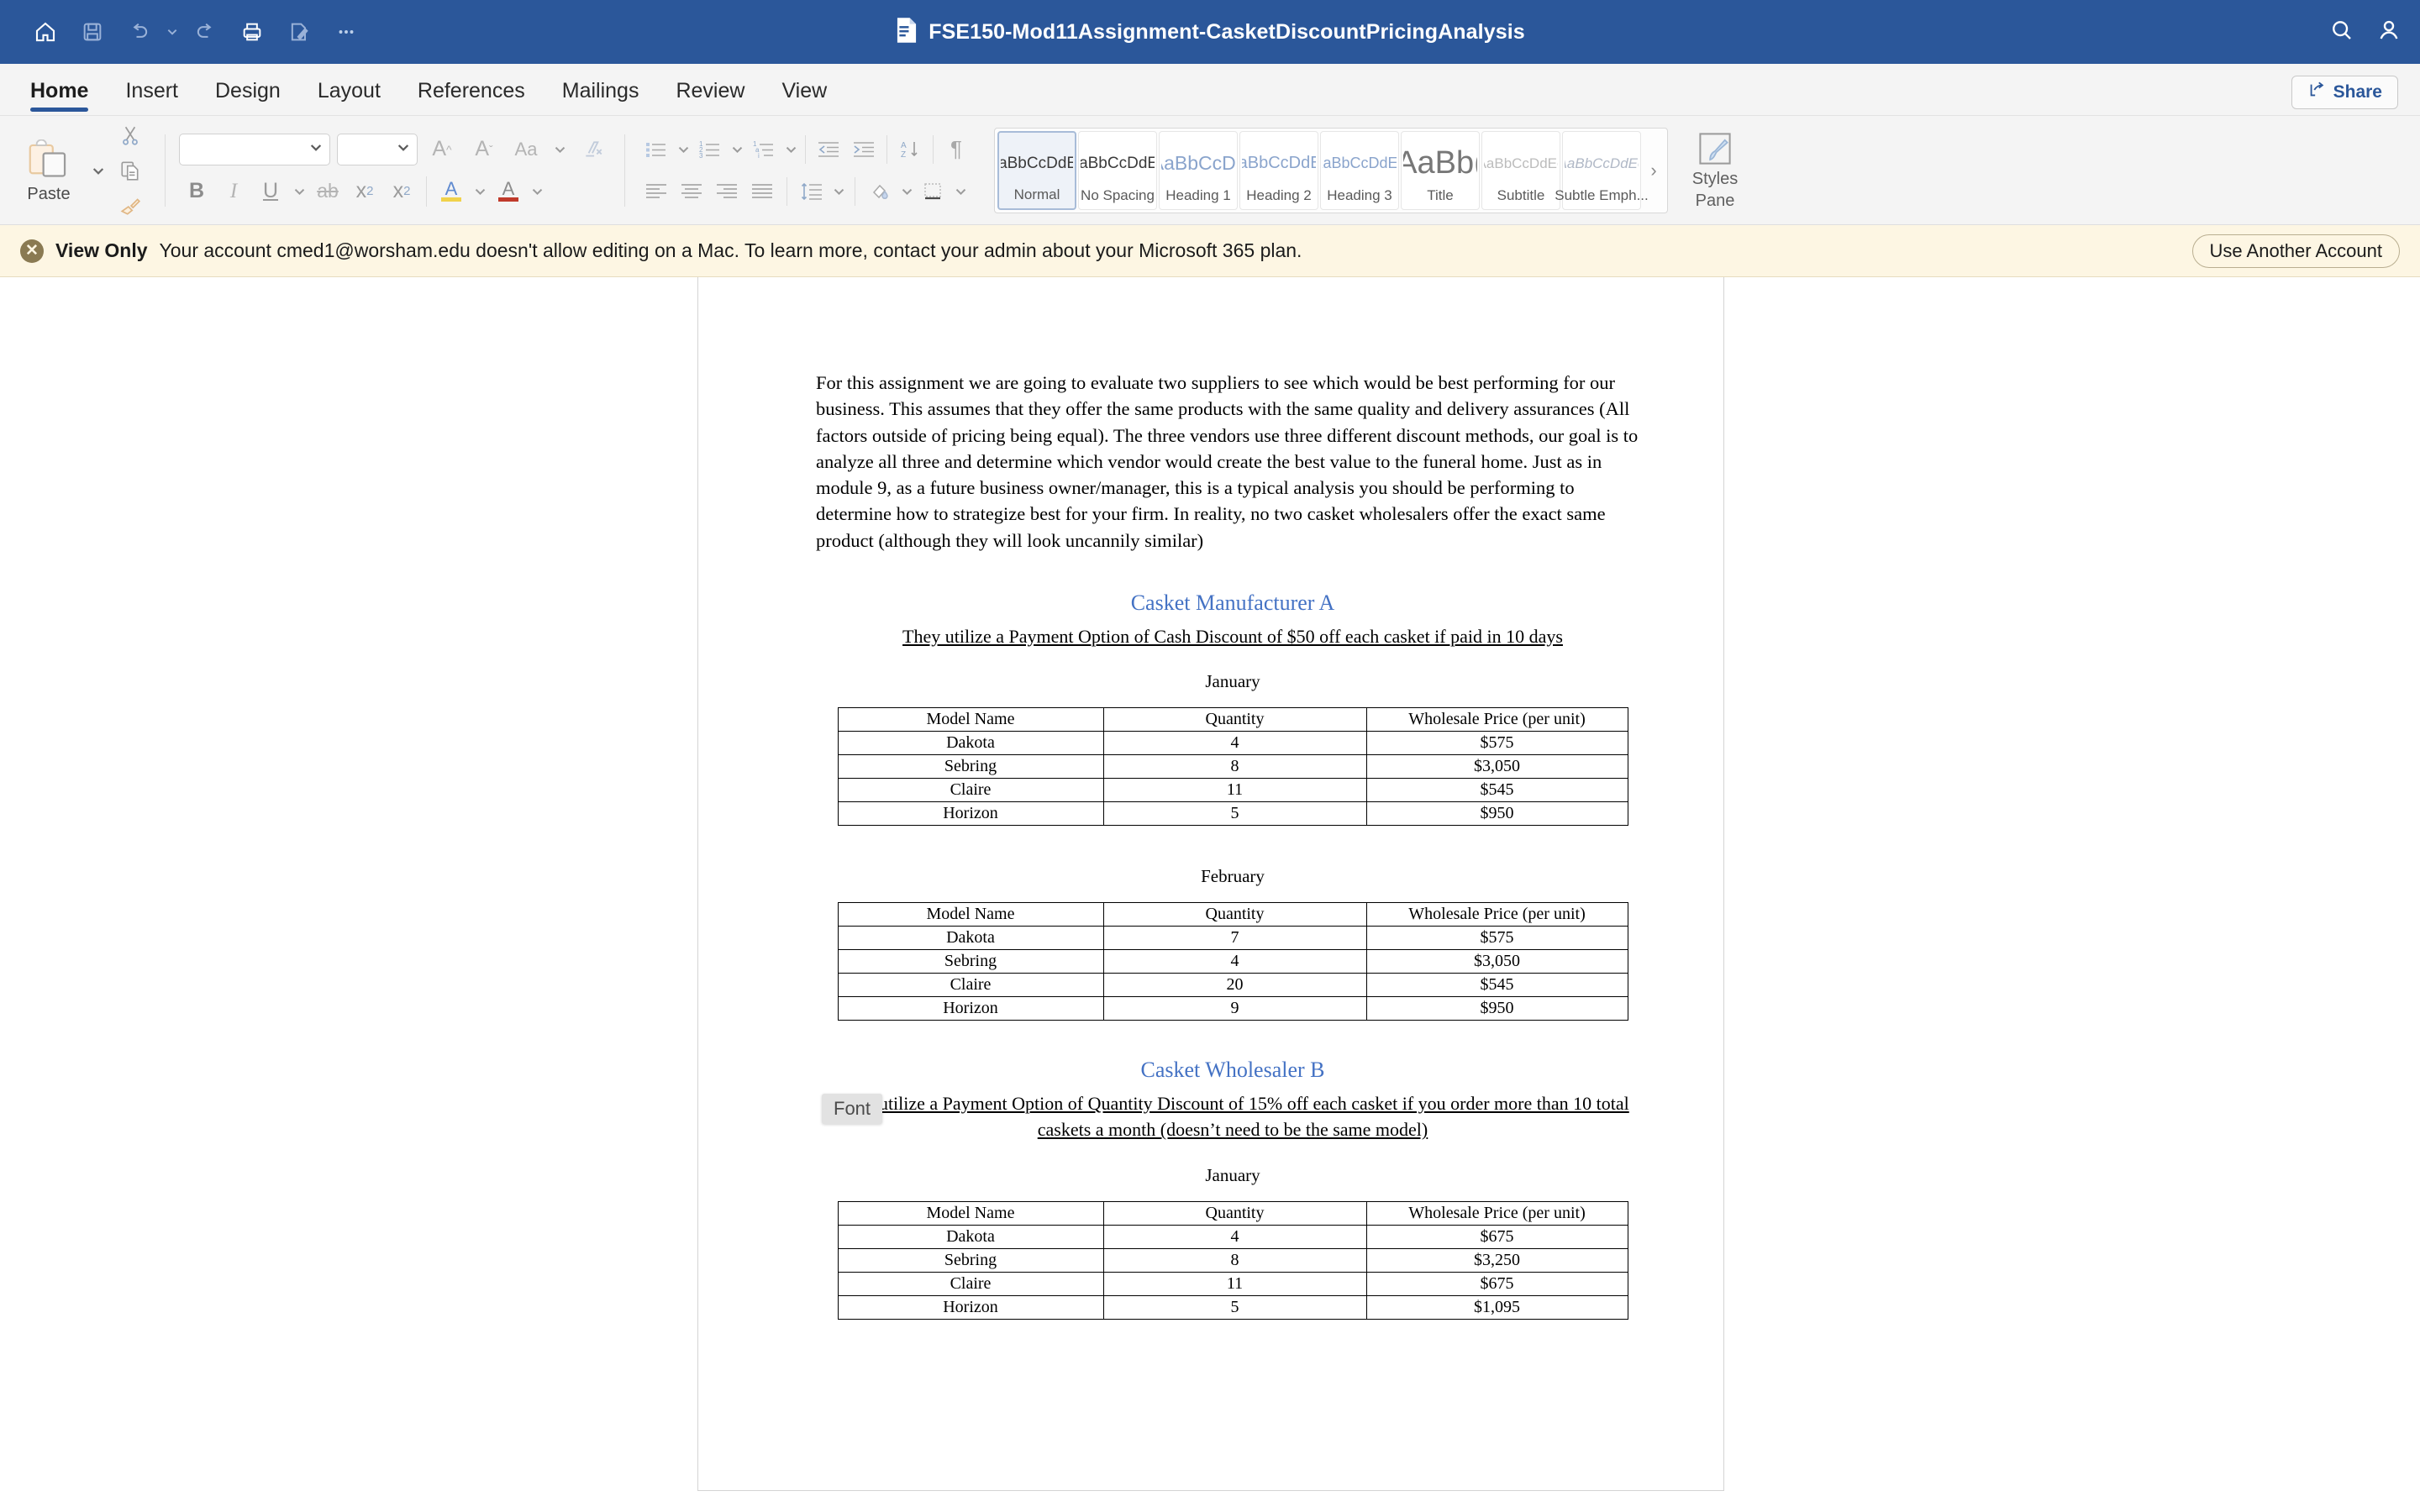  What do you see at coordinates (1234, 814) in the screenshot?
I see `cell-quantity: 5` at bounding box center [1234, 814].